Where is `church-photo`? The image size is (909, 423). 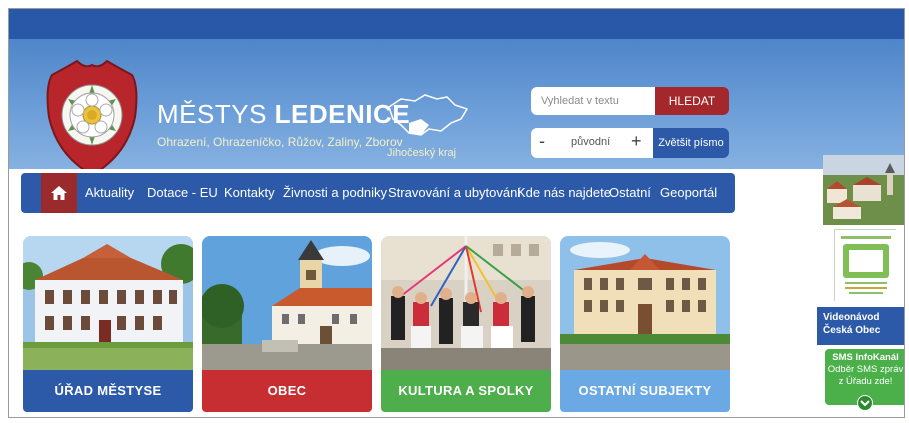
church-photo is located at coordinates (287, 303).